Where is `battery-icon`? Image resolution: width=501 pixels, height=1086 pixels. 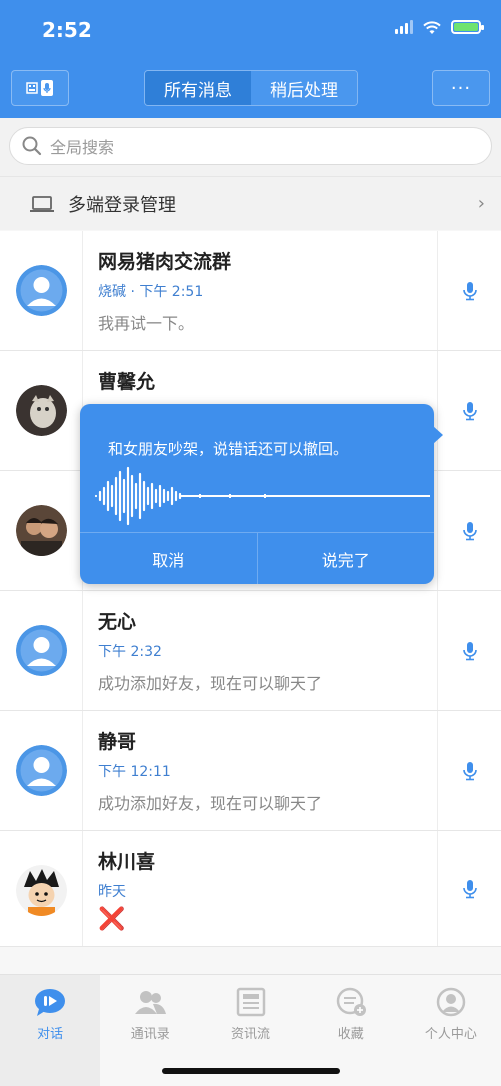 battery-icon is located at coordinates (467, 27).